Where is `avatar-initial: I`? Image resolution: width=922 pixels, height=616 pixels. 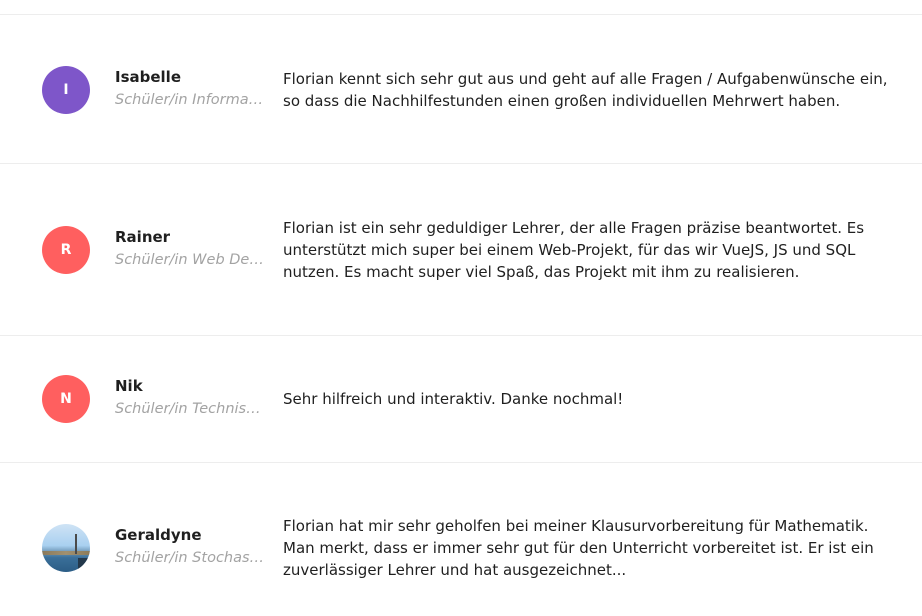 avatar-initial: I is located at coordinates (66, 90).